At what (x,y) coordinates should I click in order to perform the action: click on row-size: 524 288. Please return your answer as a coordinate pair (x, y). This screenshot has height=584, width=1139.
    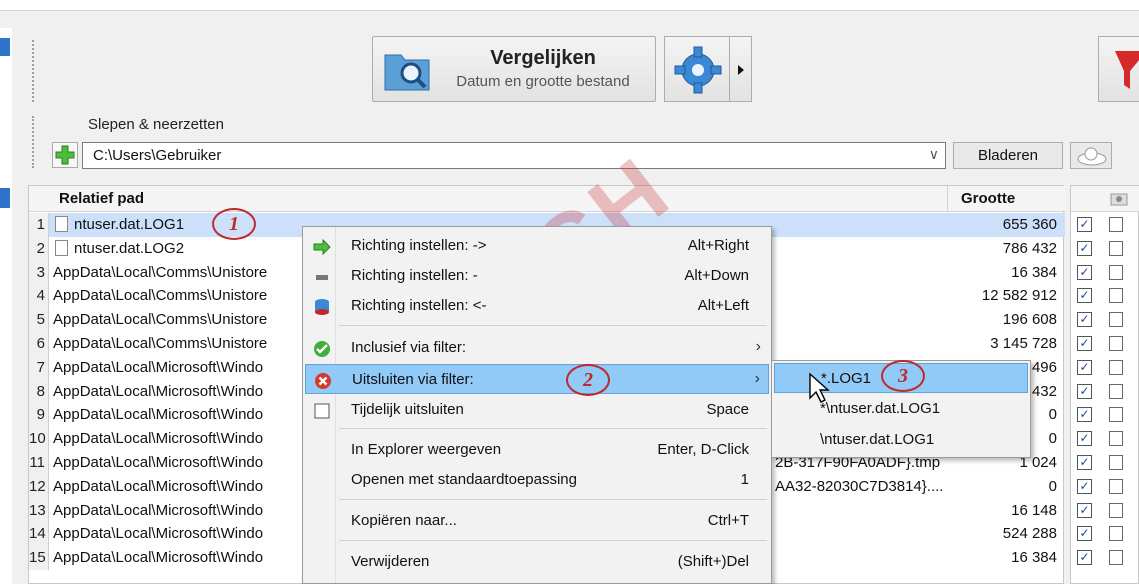
    Looking at the image, I should click on (1029, 534).